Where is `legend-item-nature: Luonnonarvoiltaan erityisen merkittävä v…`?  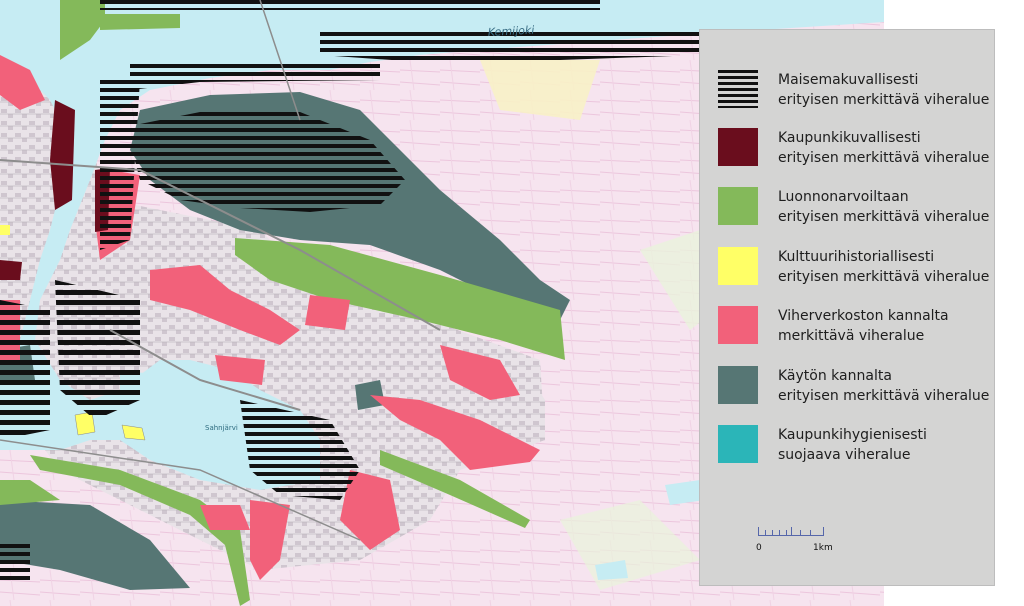 legend-item-nature: Luonnonarvoiltaan erityisen merkittävä v… is located at coordinates (853, 209).